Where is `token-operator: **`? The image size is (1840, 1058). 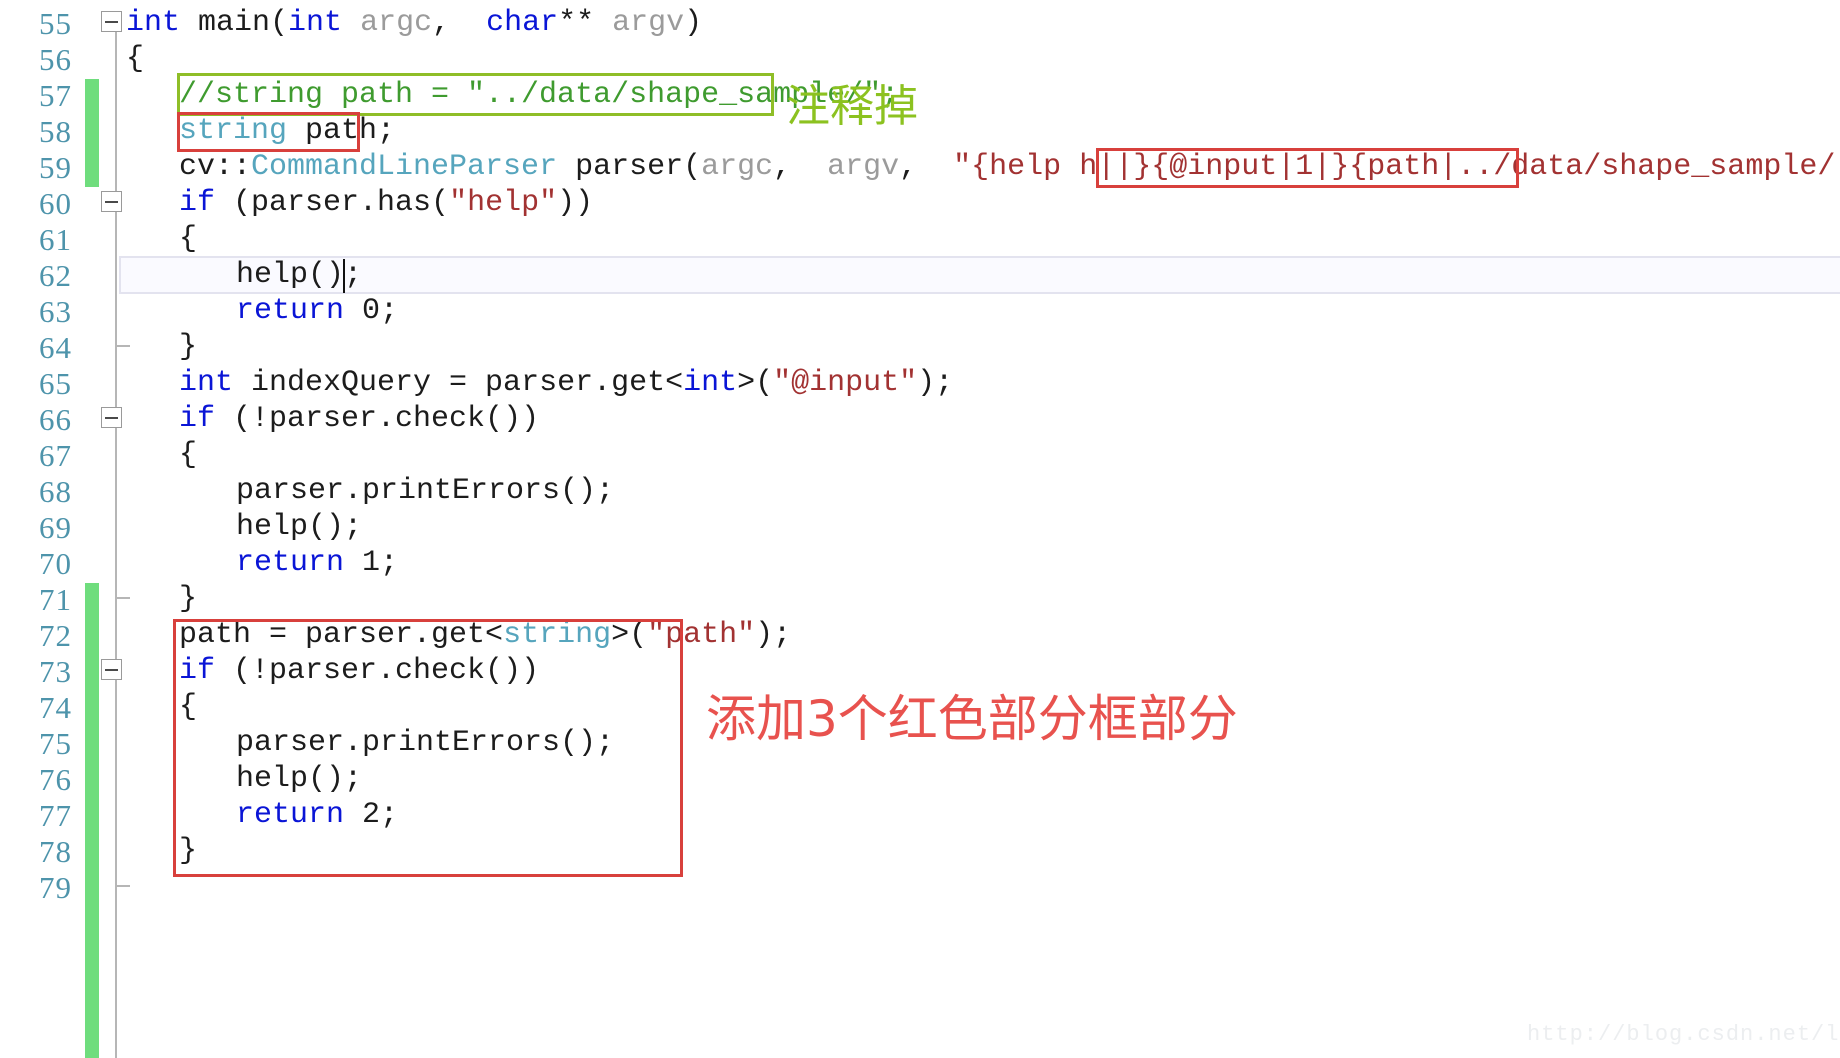 token-operator: ** is located at coordinates (576, 23).